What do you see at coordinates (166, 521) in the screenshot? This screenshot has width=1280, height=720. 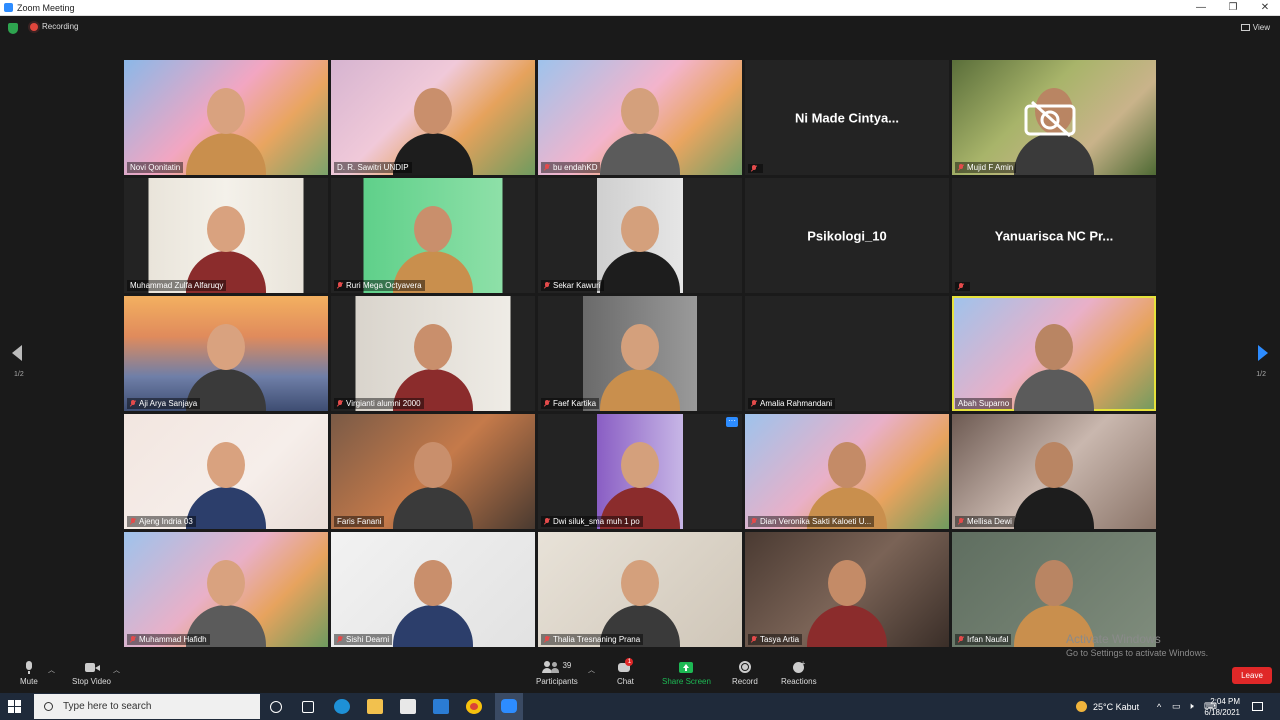 I see `participant-name: Ajeng Indria 03` at bounding box center [166, 521].